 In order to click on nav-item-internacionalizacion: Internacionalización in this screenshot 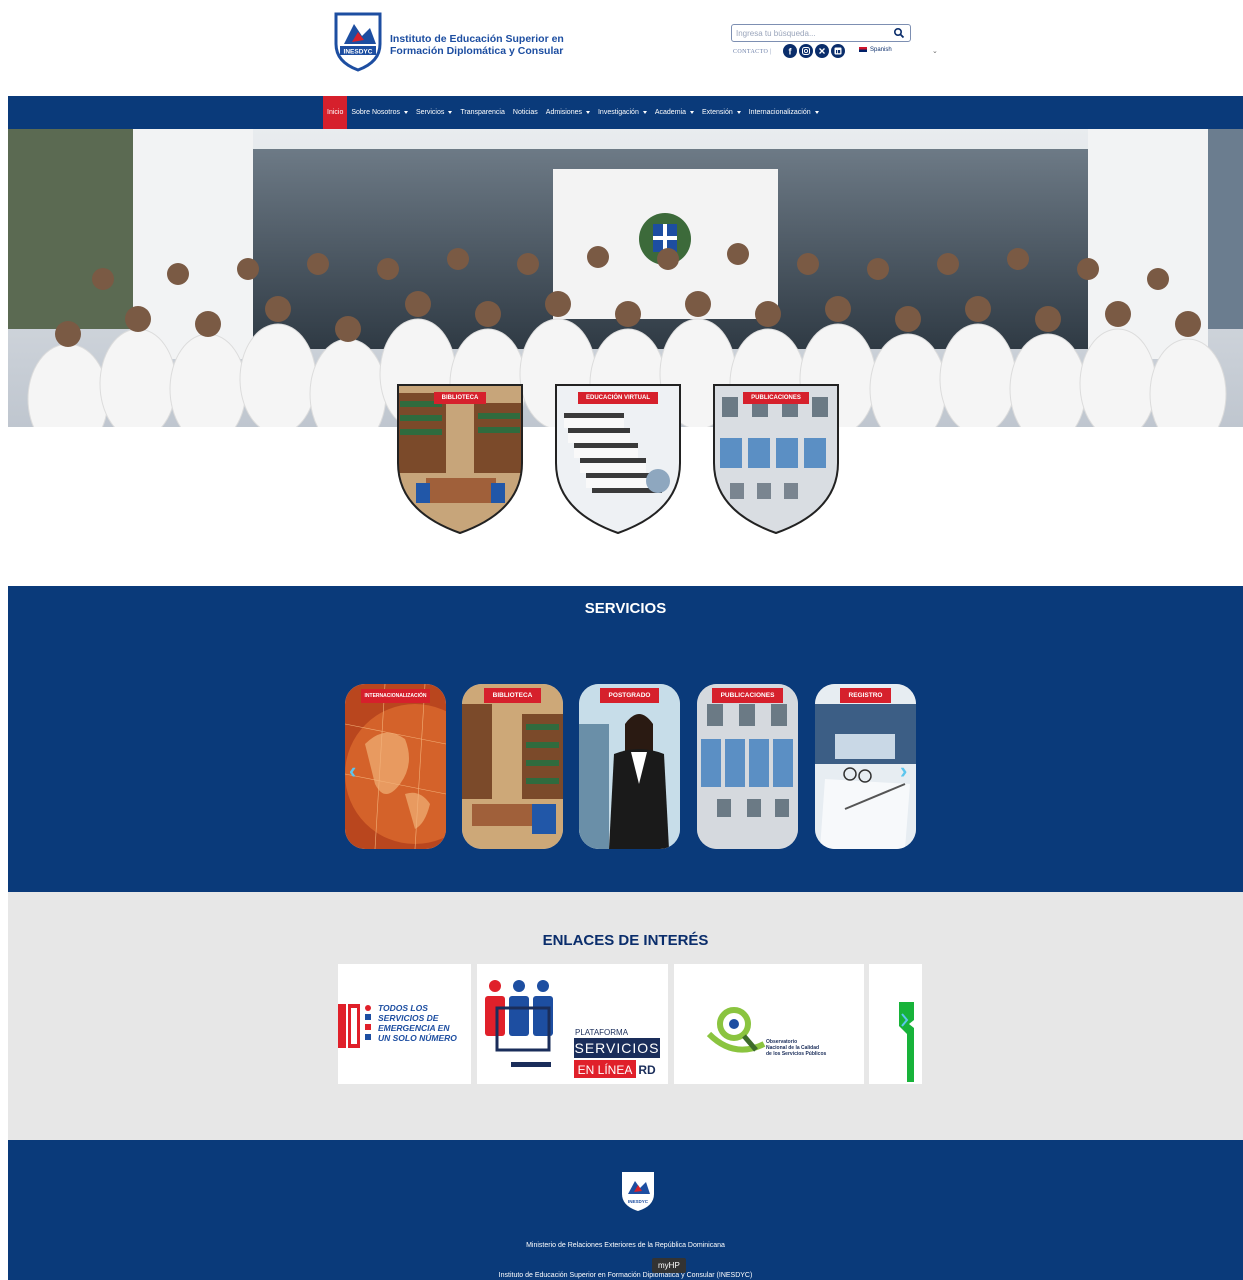, I will do `click(784, 112)`.